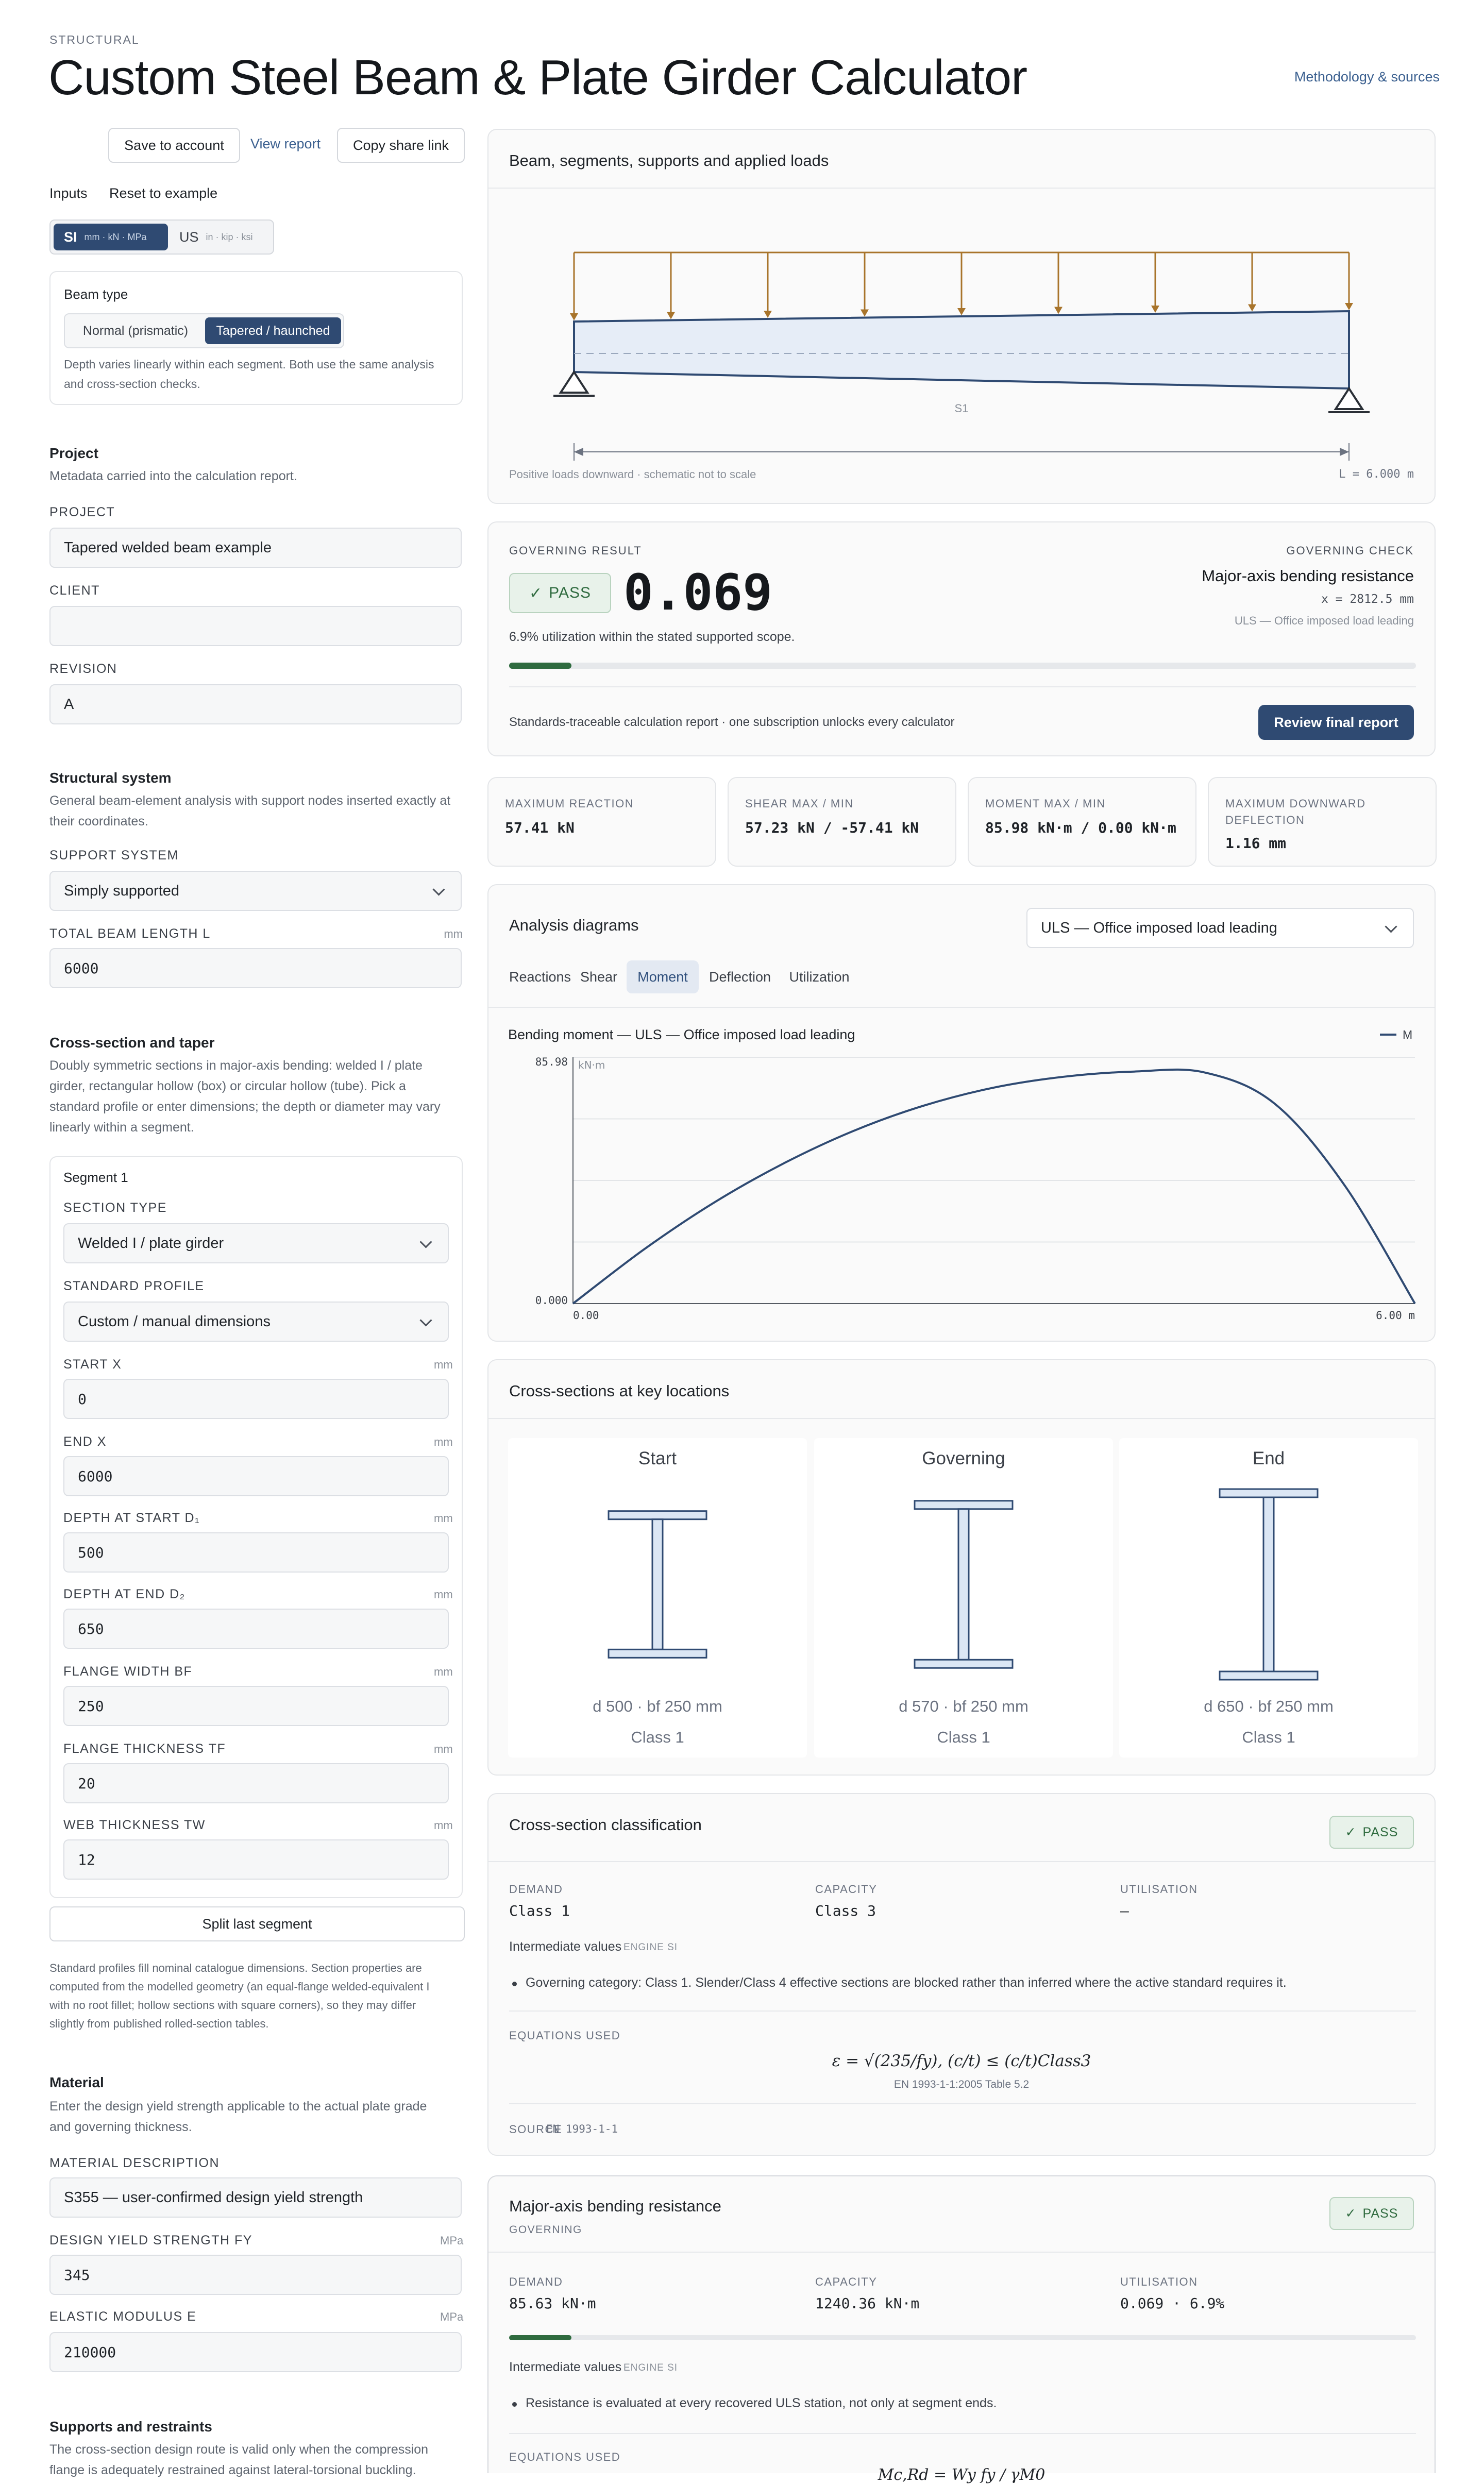 This screenshot has height=2484, width=1484. I want to click on flange-width-input: 250, so click(256, 1706).